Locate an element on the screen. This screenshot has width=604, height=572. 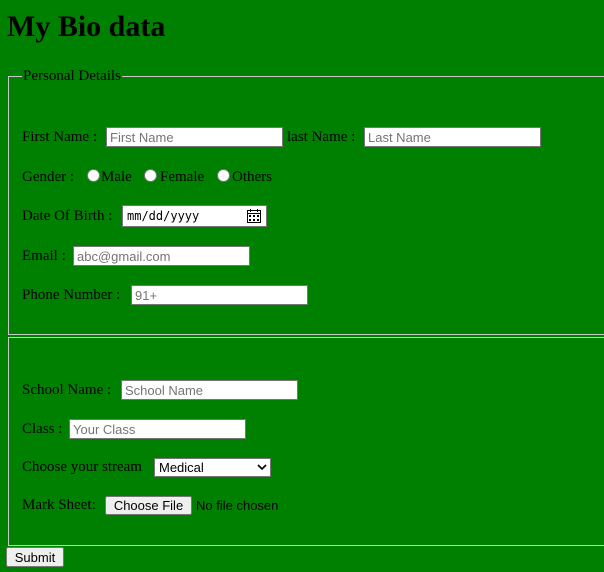
last-name-label: last Name : is located at coordinates (321, 137).